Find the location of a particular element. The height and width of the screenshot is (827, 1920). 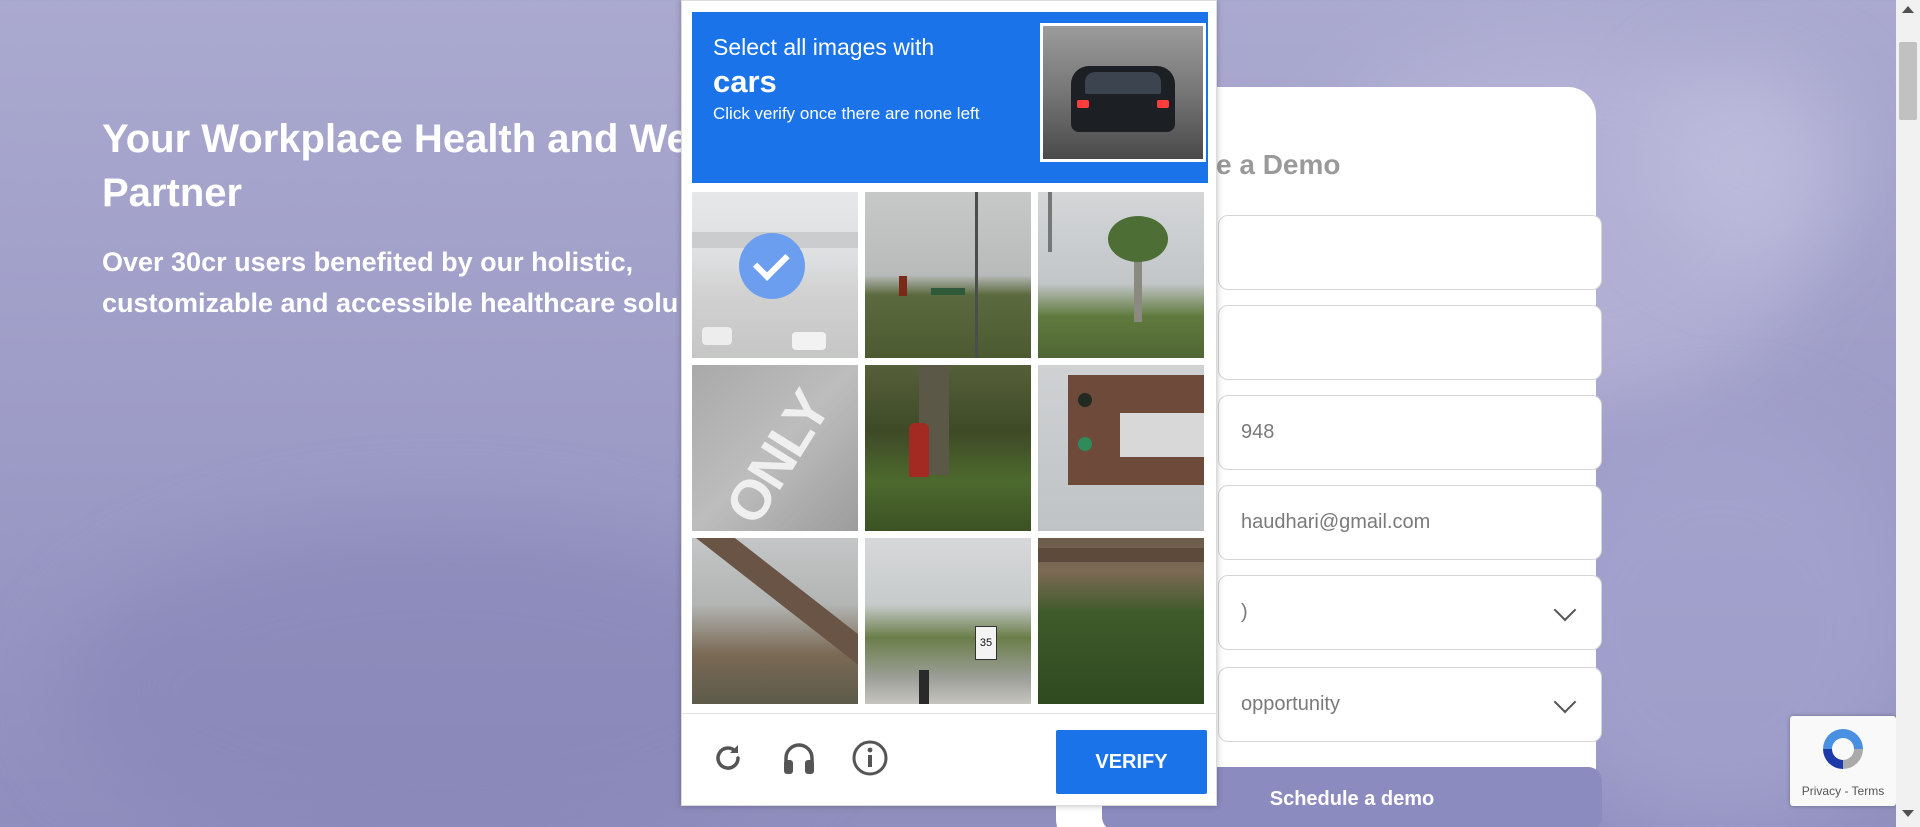

form-title: e a Demo is located at coordinates (1278, 164).